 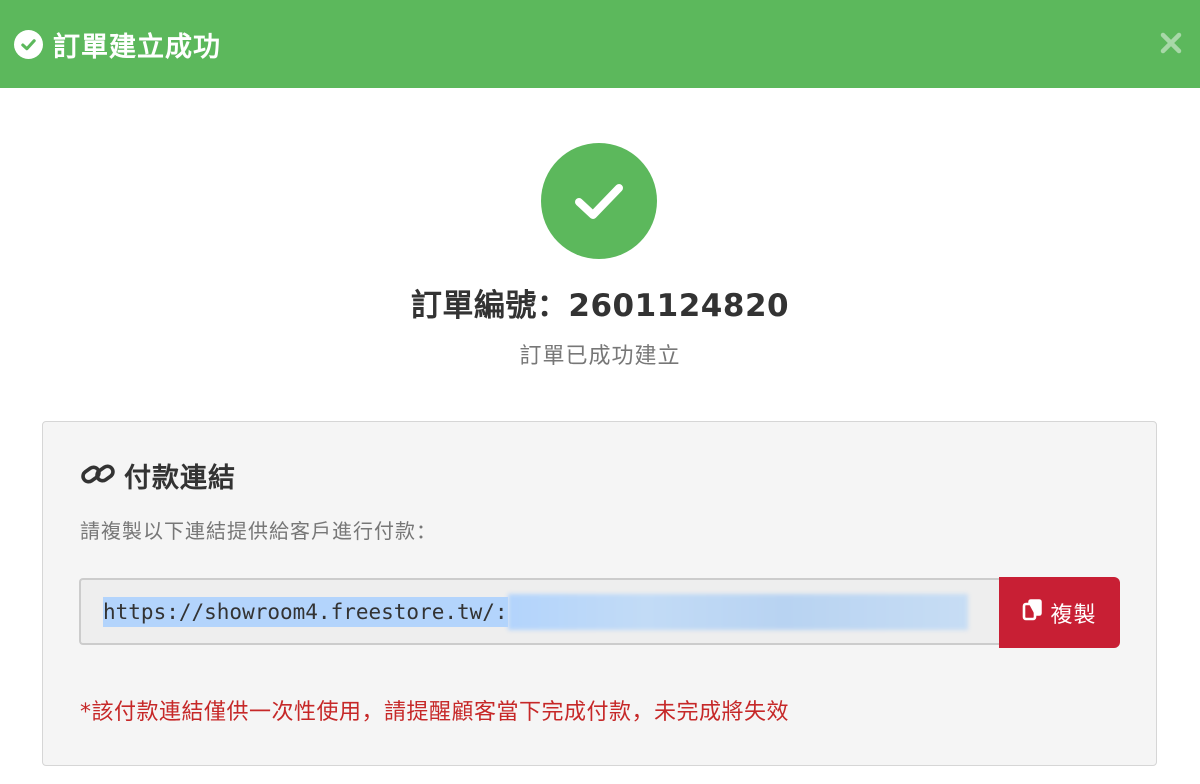 What do you see at coordinates (28, 44) in the screenshot?
I see `check-circle-icon` at bounding box center [28, 44].